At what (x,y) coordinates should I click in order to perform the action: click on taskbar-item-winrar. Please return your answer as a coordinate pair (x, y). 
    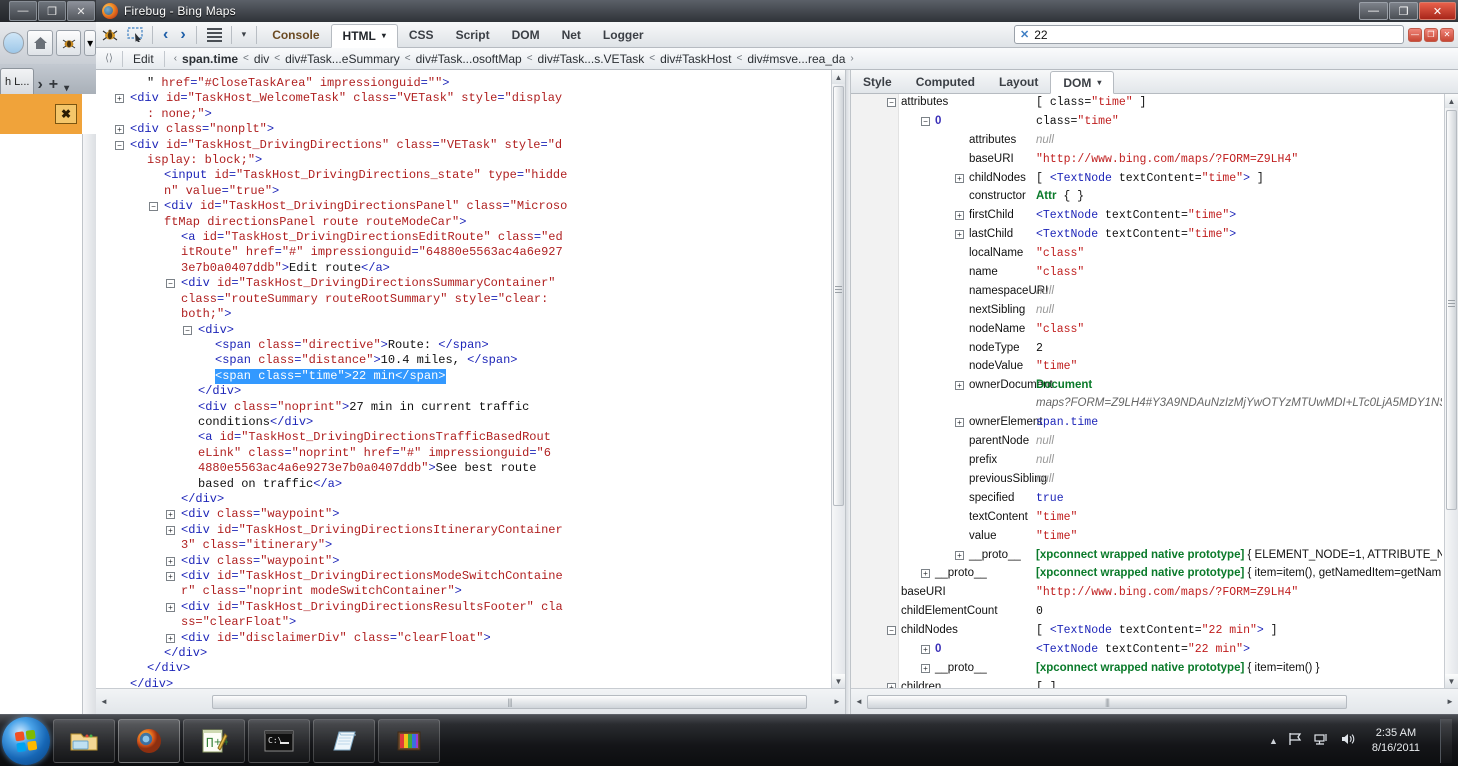
    Looking at the image, I should click on (409, 740).